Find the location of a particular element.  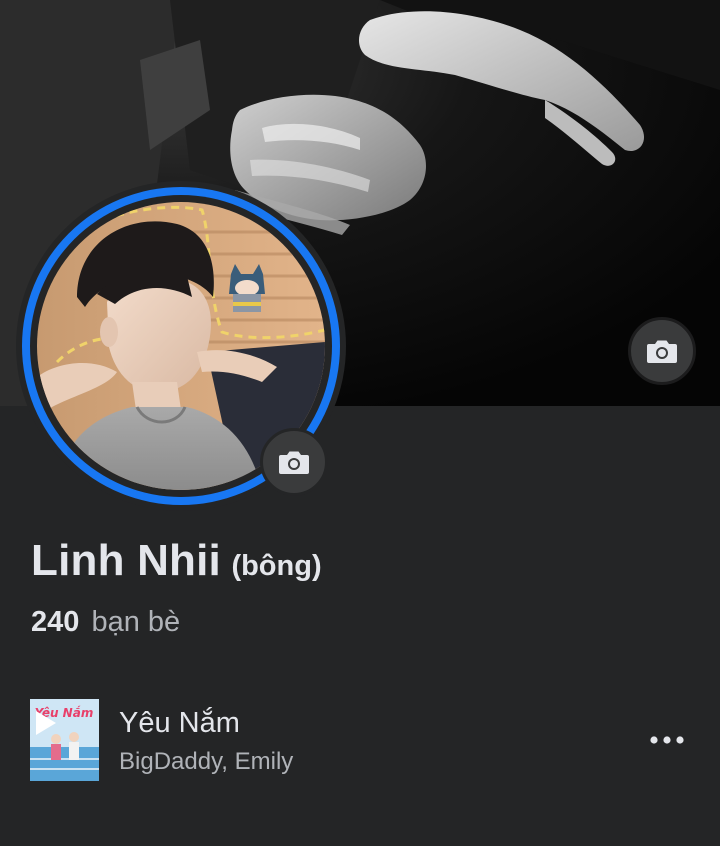

album-art: Yêu Nắm is located at coordinates (64, 740).